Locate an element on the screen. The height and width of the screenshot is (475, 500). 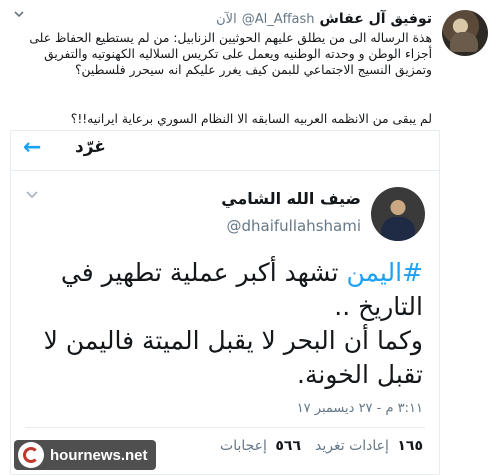
watermark: hournews.net is located at coordinates (85, 455).